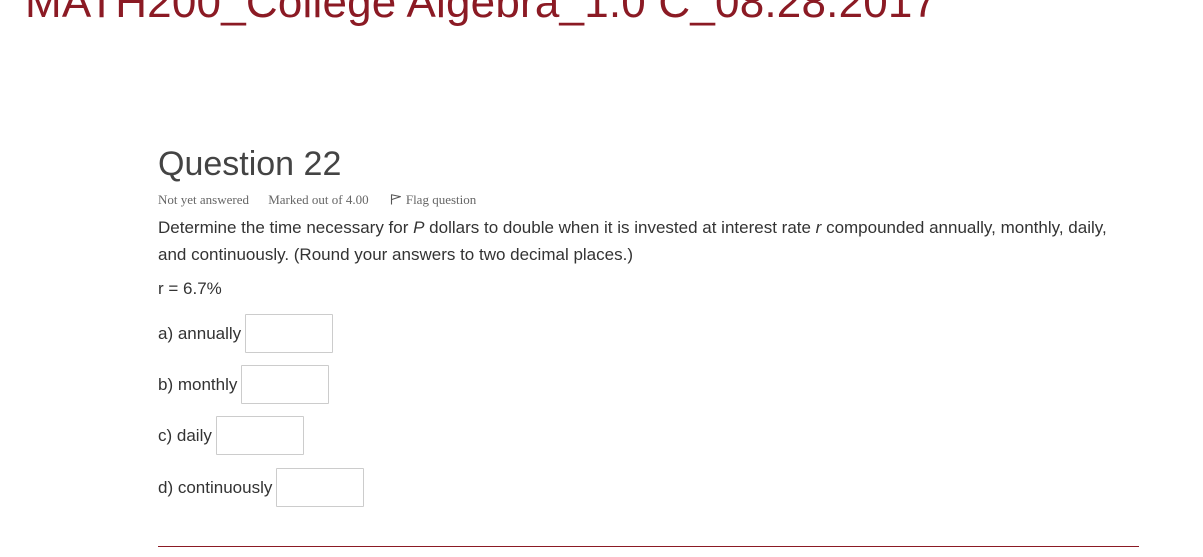  What do you see at coordinates (185, 435) in the screenshot?
I see `answer-label-daily: c) daily` at bounding box center [185, 435].